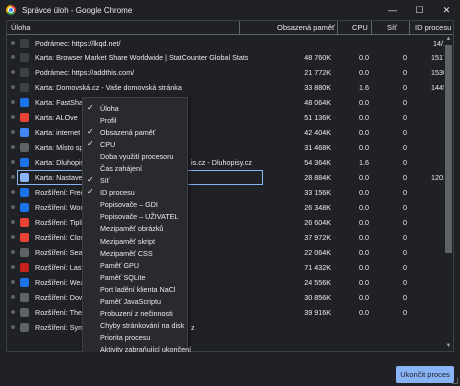 This screenshot has height=386, width=460. What do you see at coordinates (317, 148) in the screenshot?
I see `memory-value: 31 468K` at bounding box center [317, 148].